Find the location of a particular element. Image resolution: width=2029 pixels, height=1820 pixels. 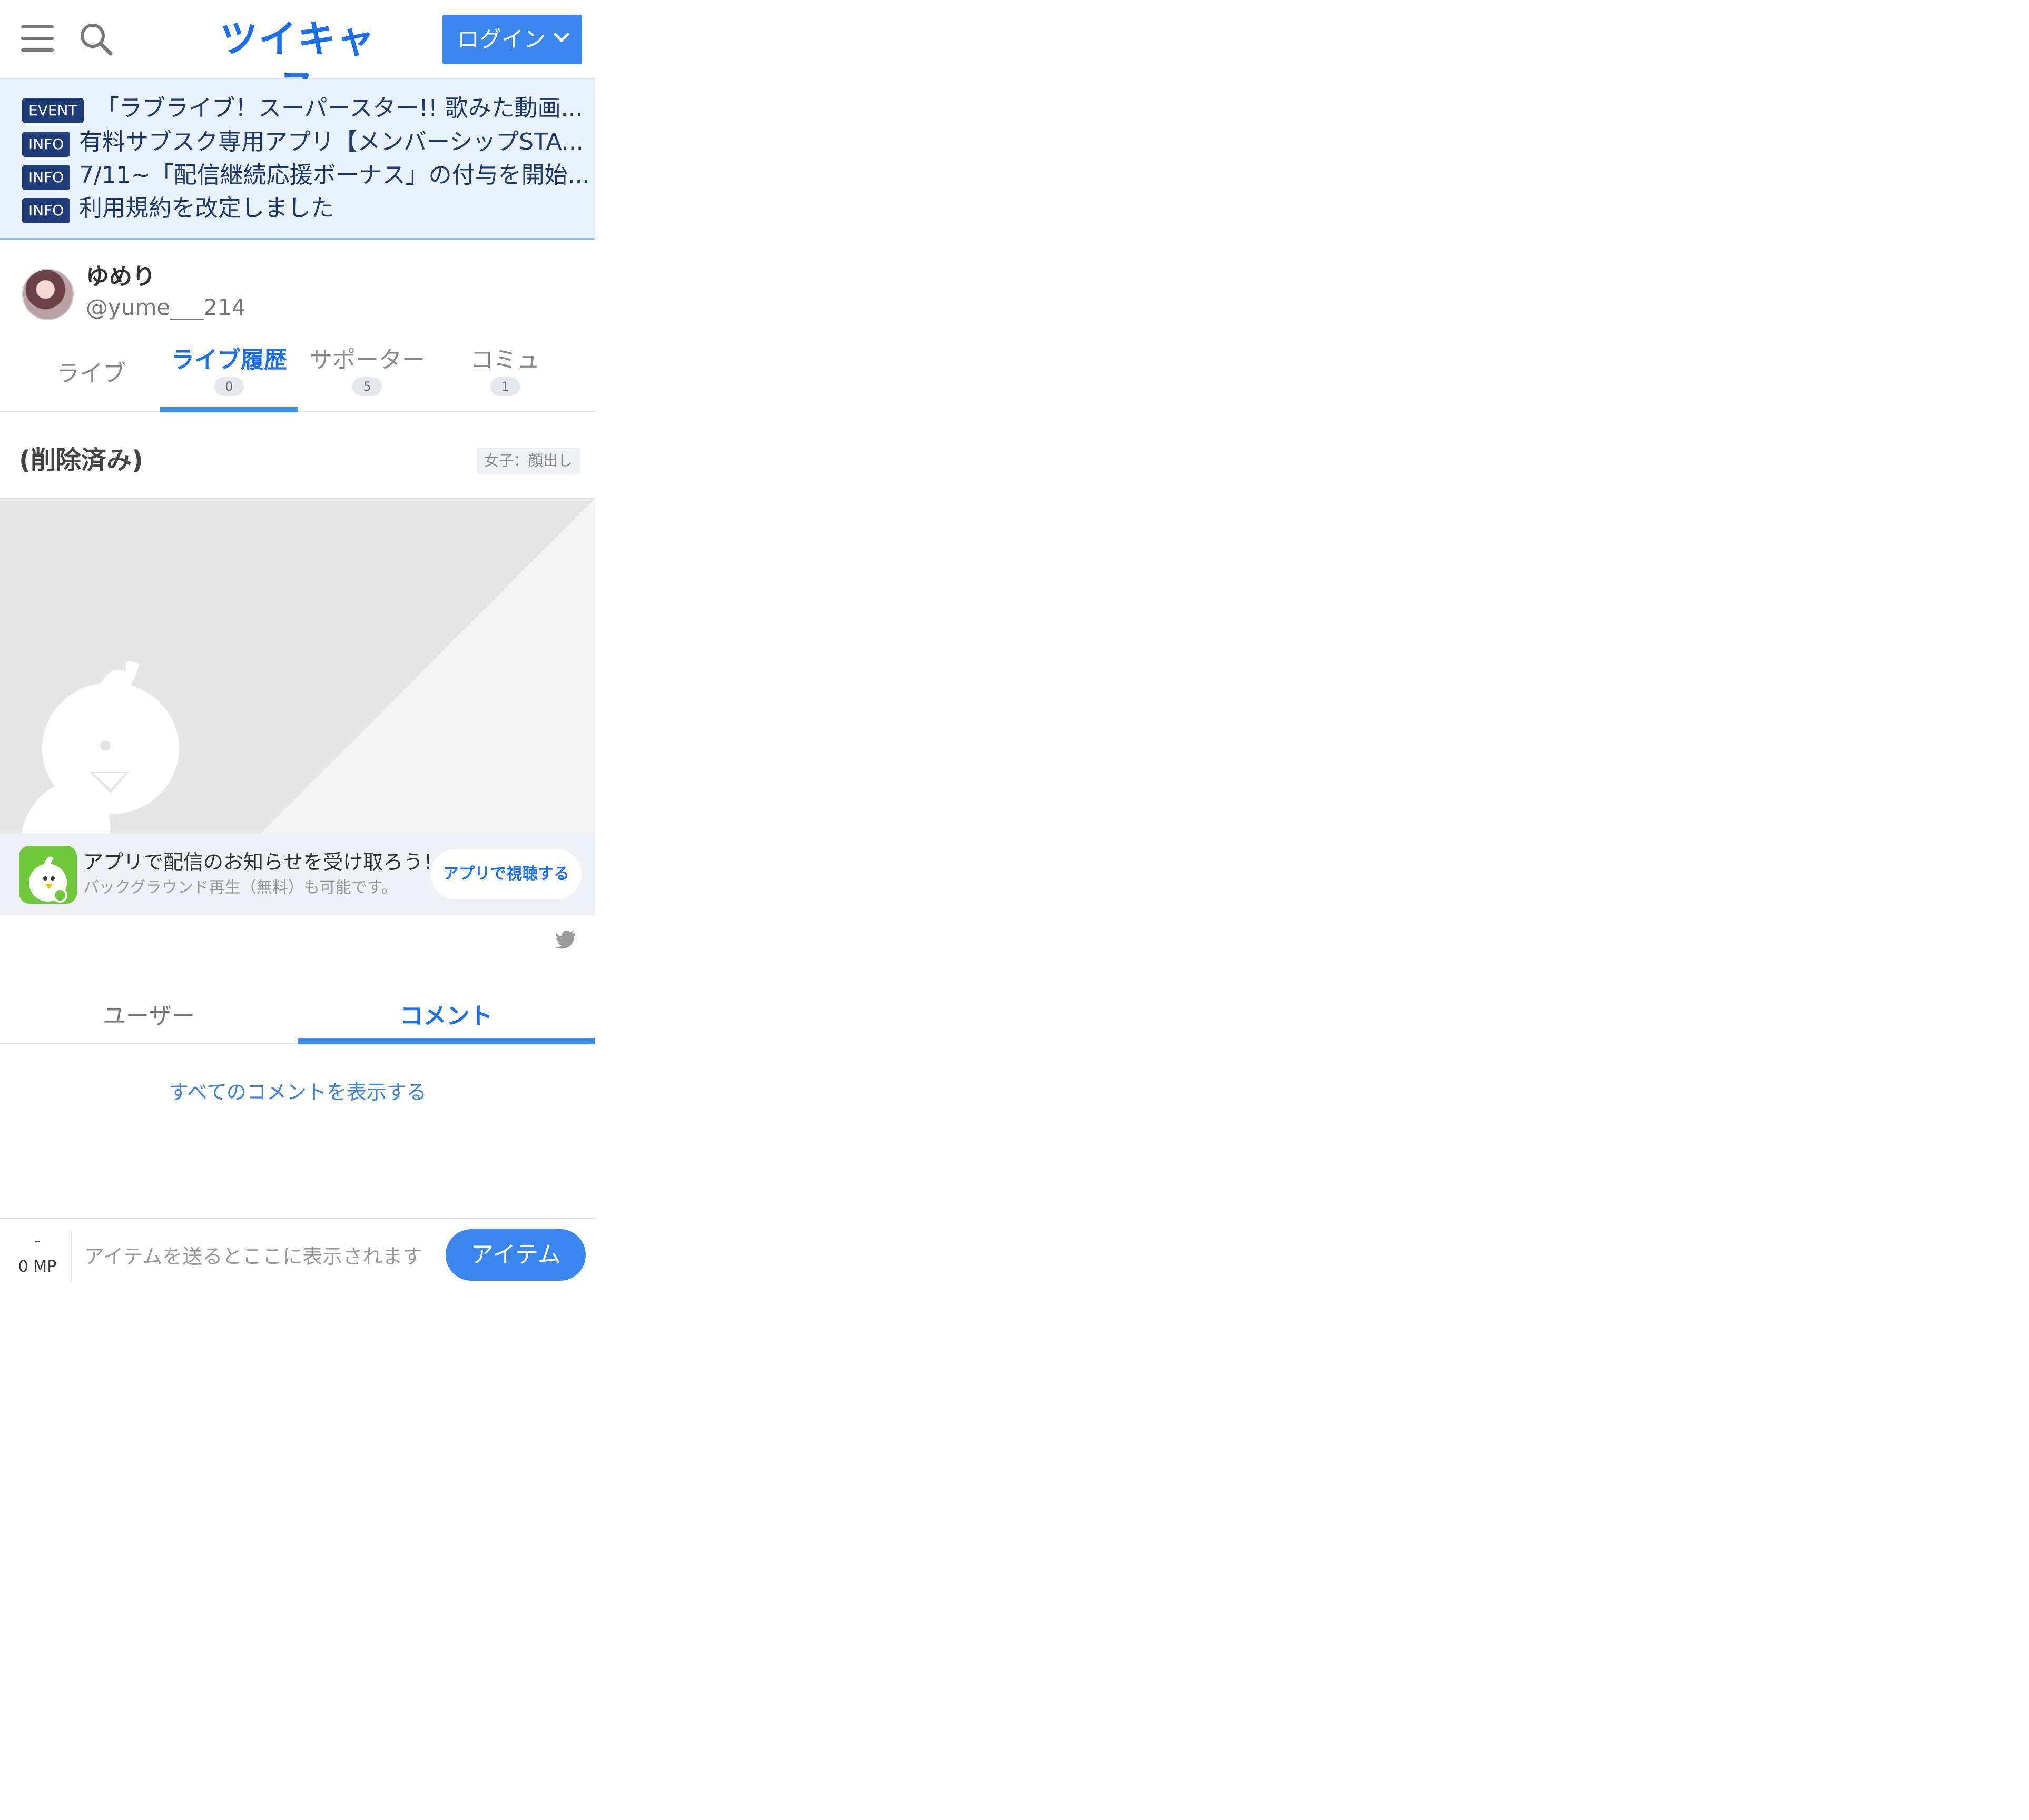

twitcasting-app-icon is located at coordinates (48, 875).